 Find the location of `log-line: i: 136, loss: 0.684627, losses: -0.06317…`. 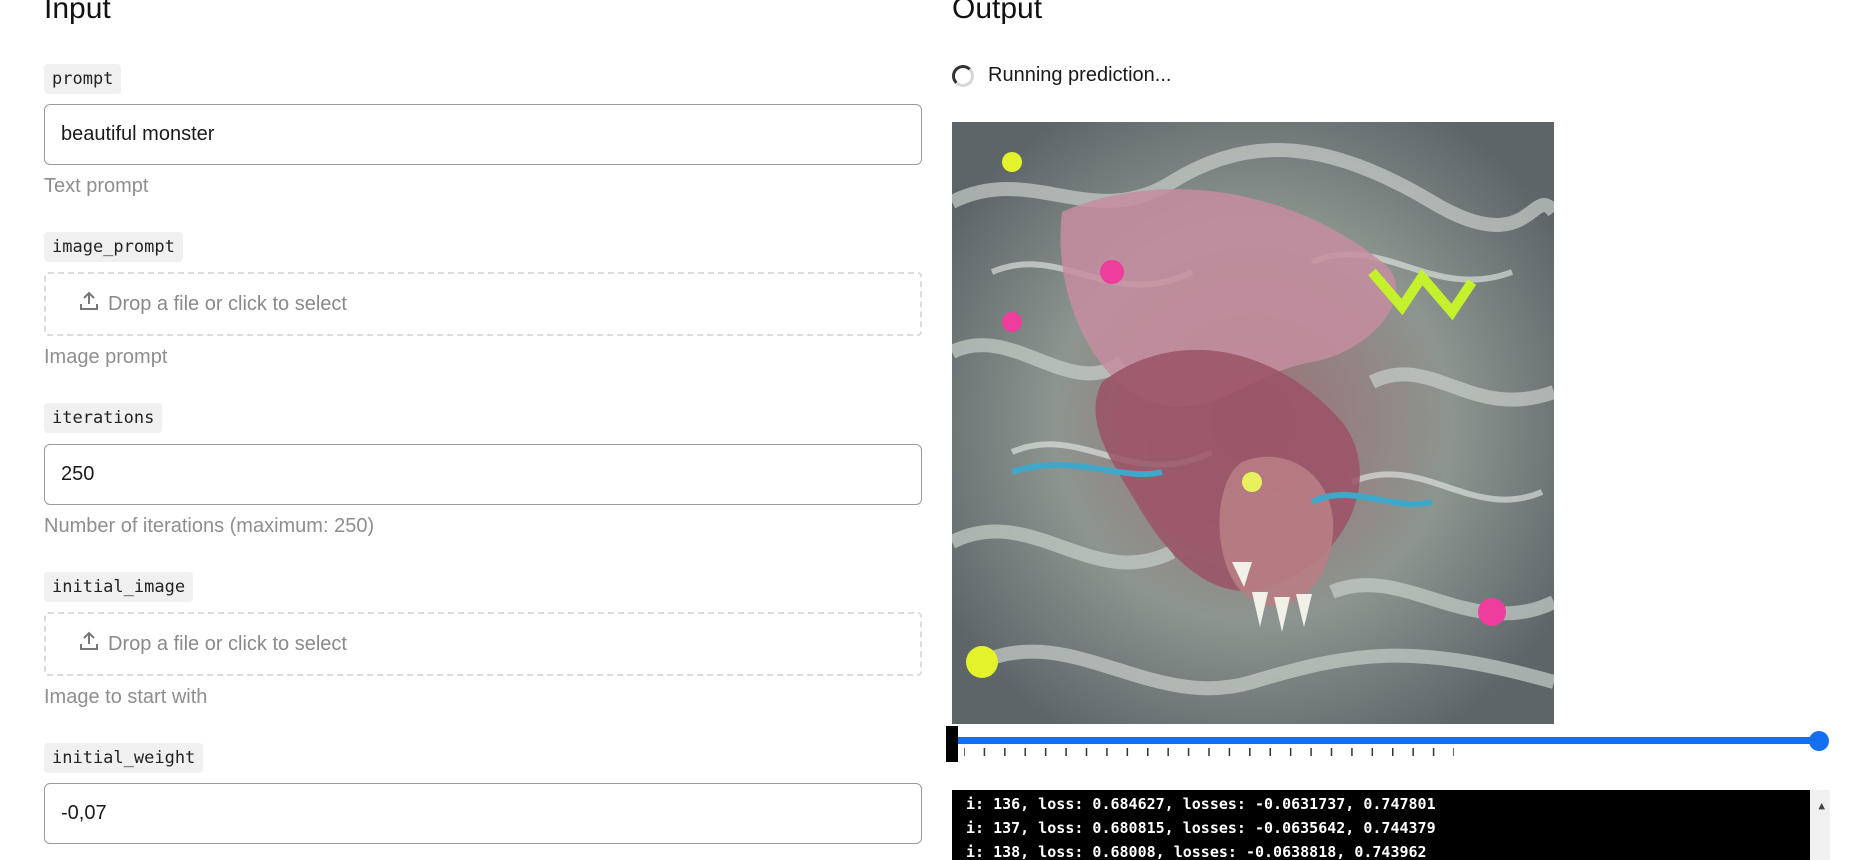

log-line: i: 136, loss: 0.684627, losses: -0.06317… is located at coordinates (1201, 804).